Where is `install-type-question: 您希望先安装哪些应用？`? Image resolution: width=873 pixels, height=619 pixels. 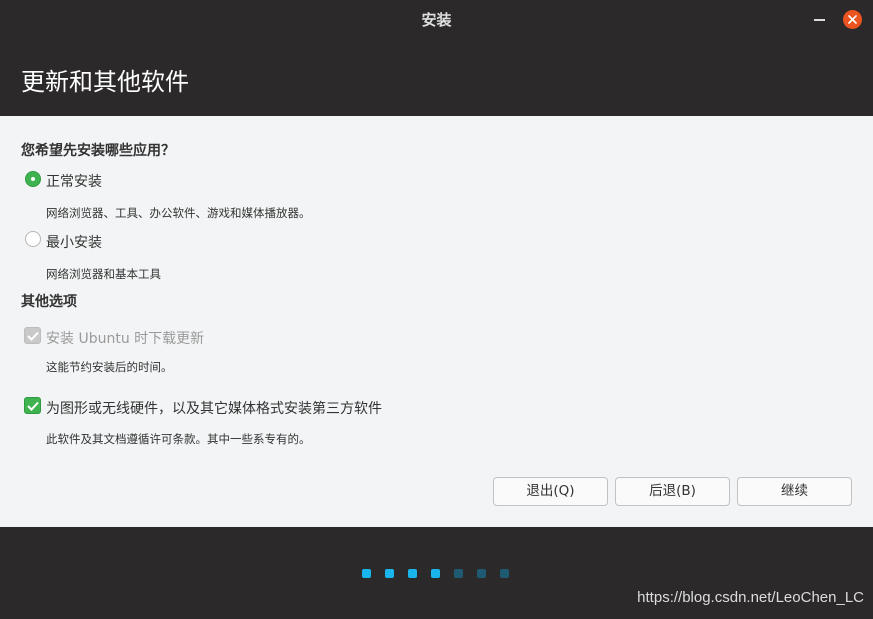 install-type-question: 您希望先安装哪些应用？ is located at coordinates (98, 151).